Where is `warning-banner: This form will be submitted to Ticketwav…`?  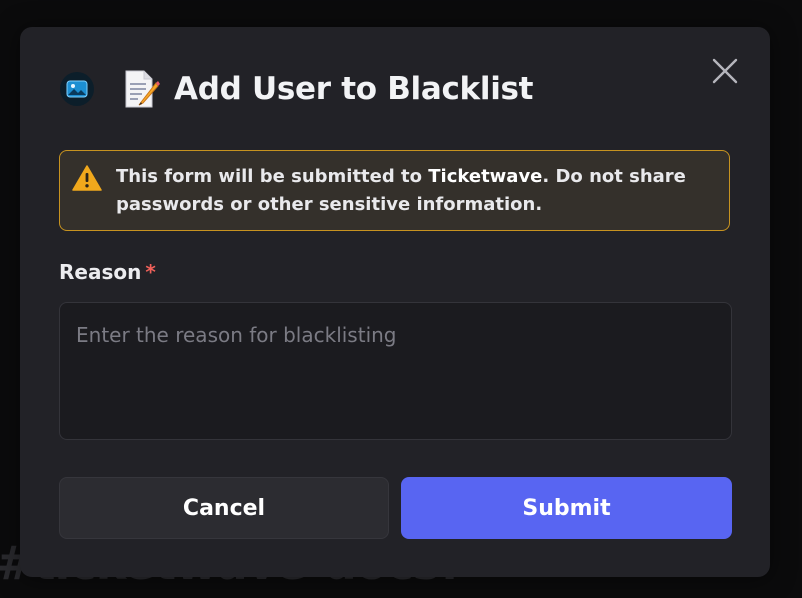 warning-banner: This form will be submitted to Ticketwav… is located at coordinates (394, 190).